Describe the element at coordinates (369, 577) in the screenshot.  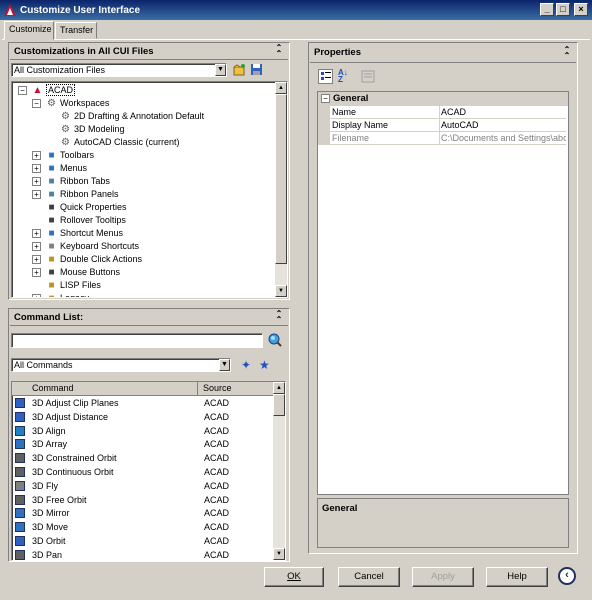
I see `cancel-button: Cancel` at that location.